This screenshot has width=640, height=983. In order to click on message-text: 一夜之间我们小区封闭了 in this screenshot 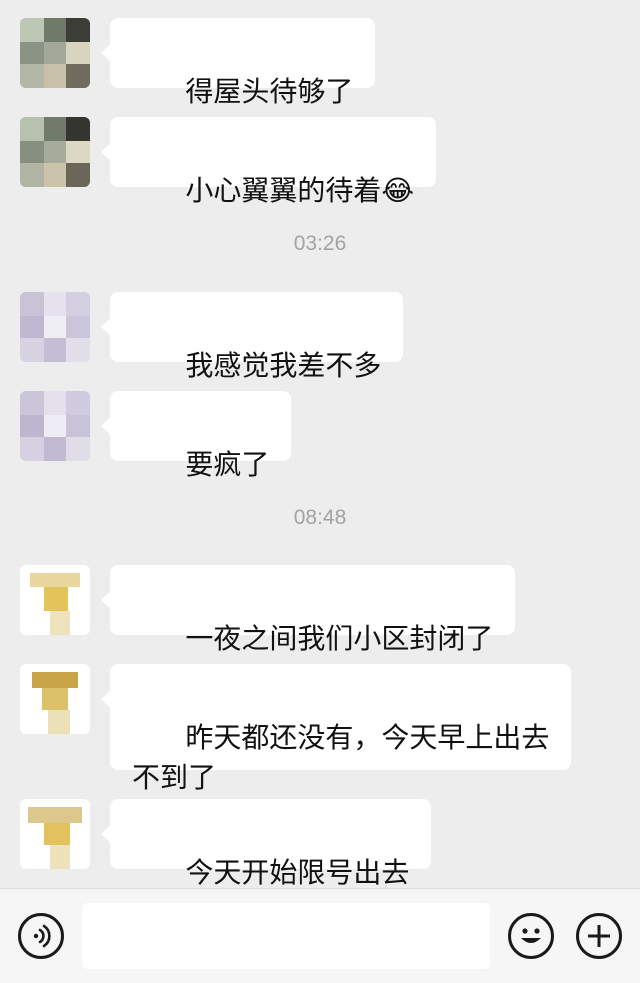, I will do `click(339, 638)`.